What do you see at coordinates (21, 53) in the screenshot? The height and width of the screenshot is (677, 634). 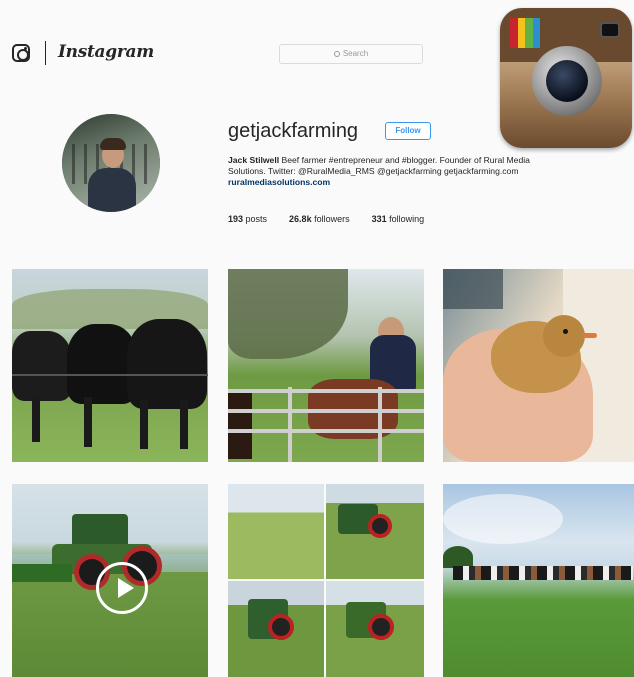 I see `instagram-camera-icon` at bounding box center [21, 53].